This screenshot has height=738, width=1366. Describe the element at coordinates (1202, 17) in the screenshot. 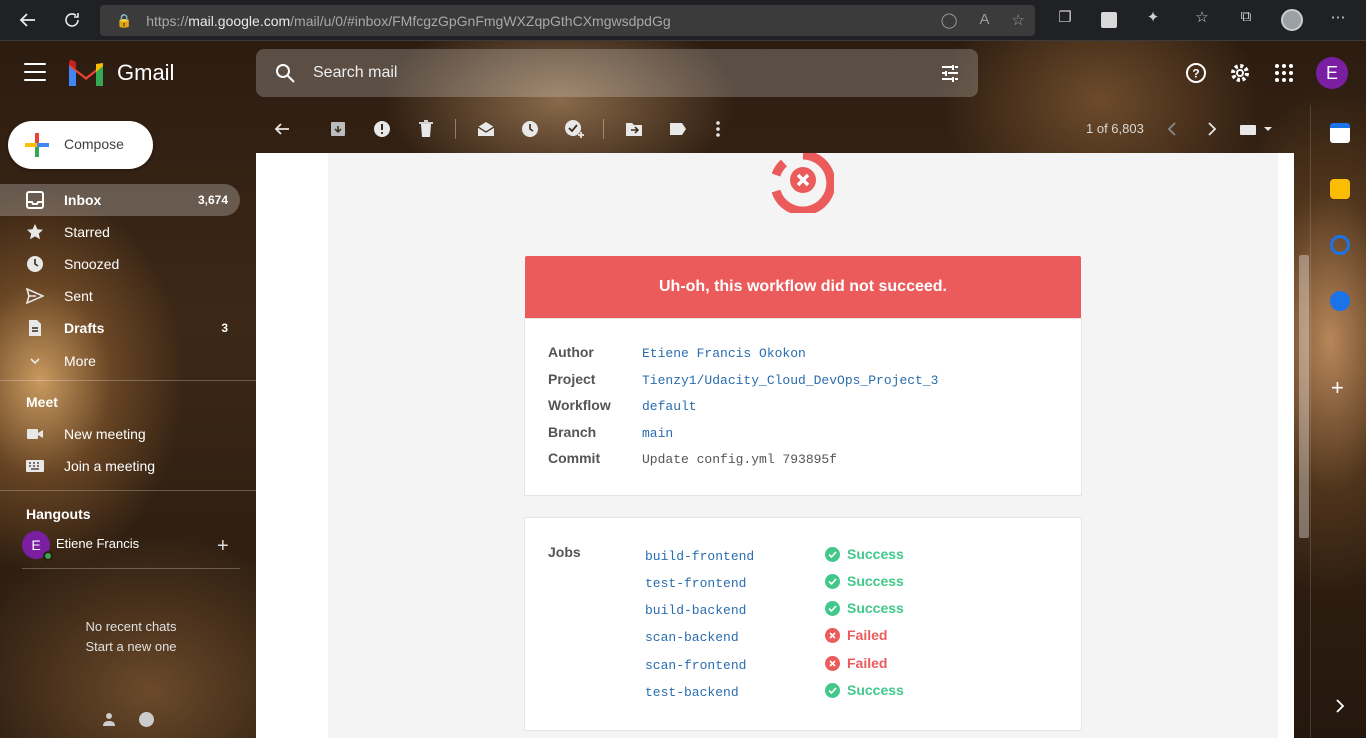

I see `favorites-icon: ☆` at that location.